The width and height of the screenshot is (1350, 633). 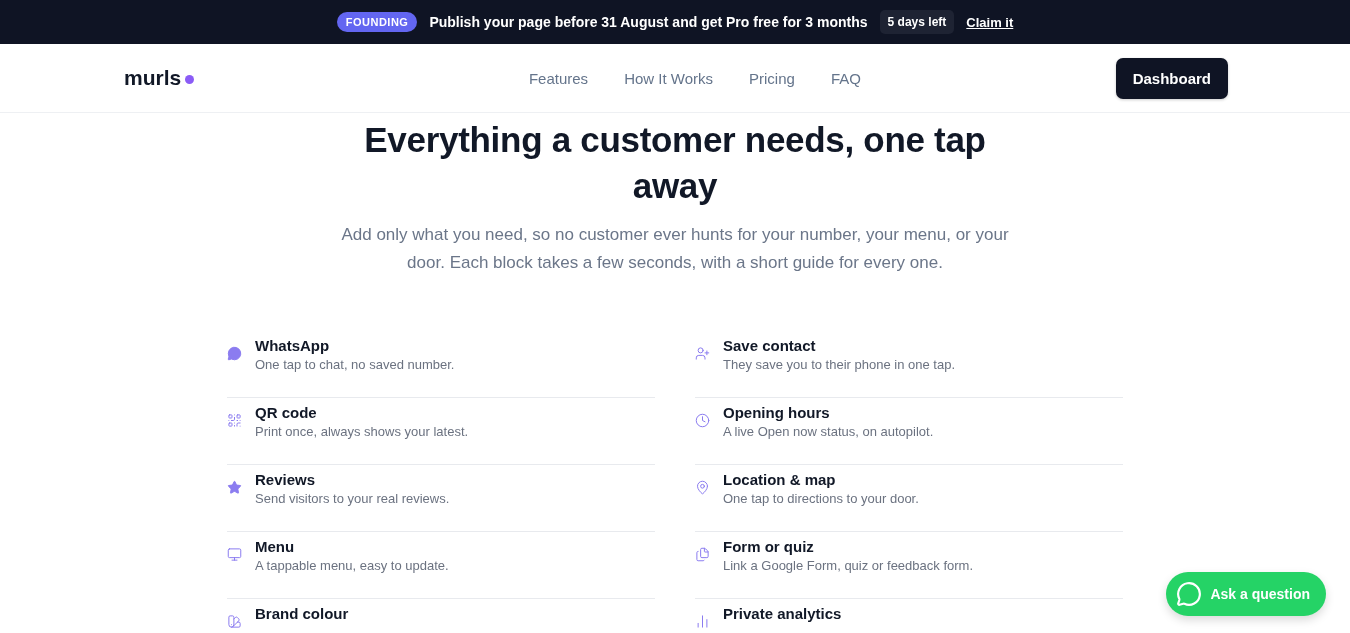 I want to click on star-icon, so click(x=234, y=487).